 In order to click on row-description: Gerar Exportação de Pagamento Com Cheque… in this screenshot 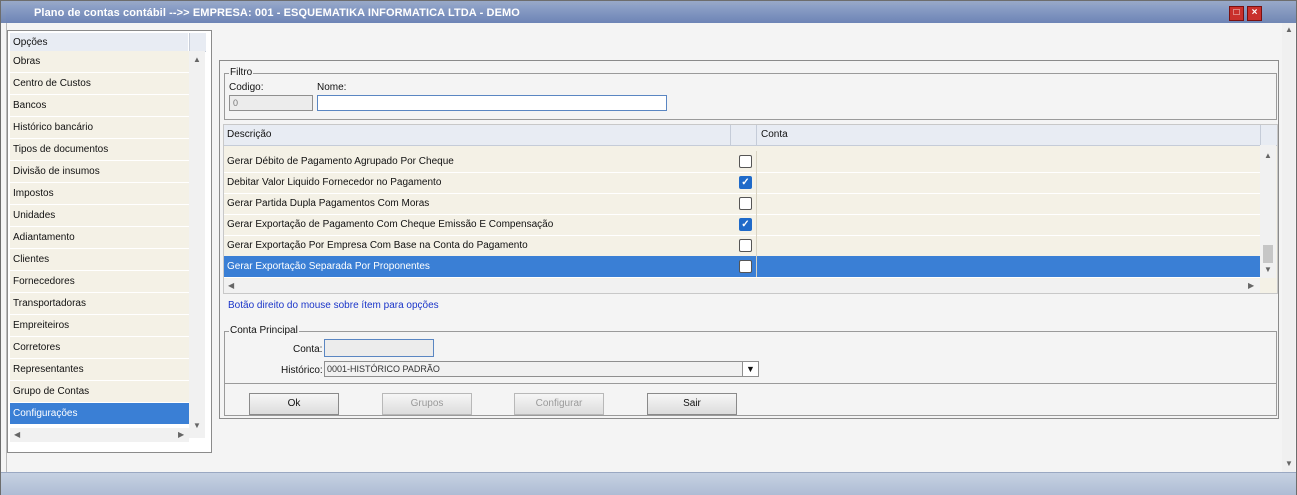, I will do `click(390, 224)`.